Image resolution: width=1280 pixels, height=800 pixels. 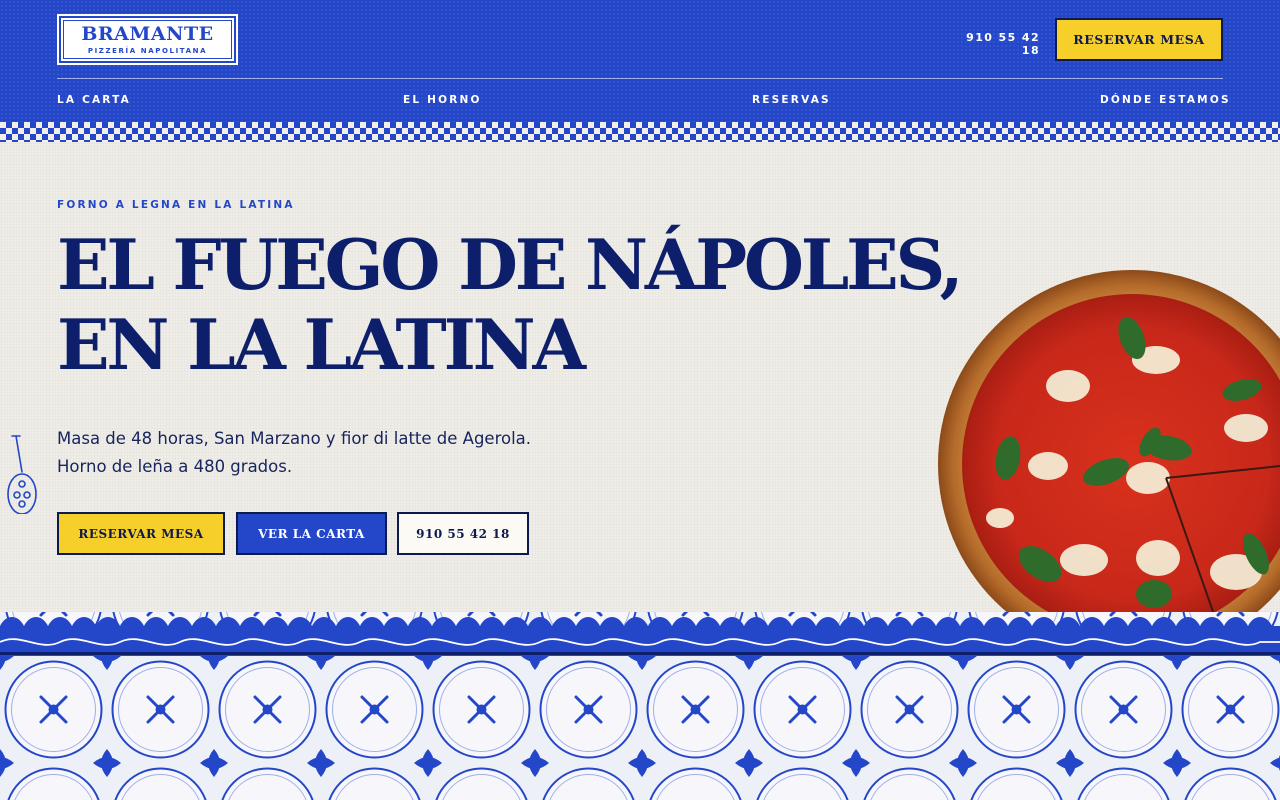 I want to click on header-reserve-button: RESERVAR MESA, so click(x=1139, y=39).